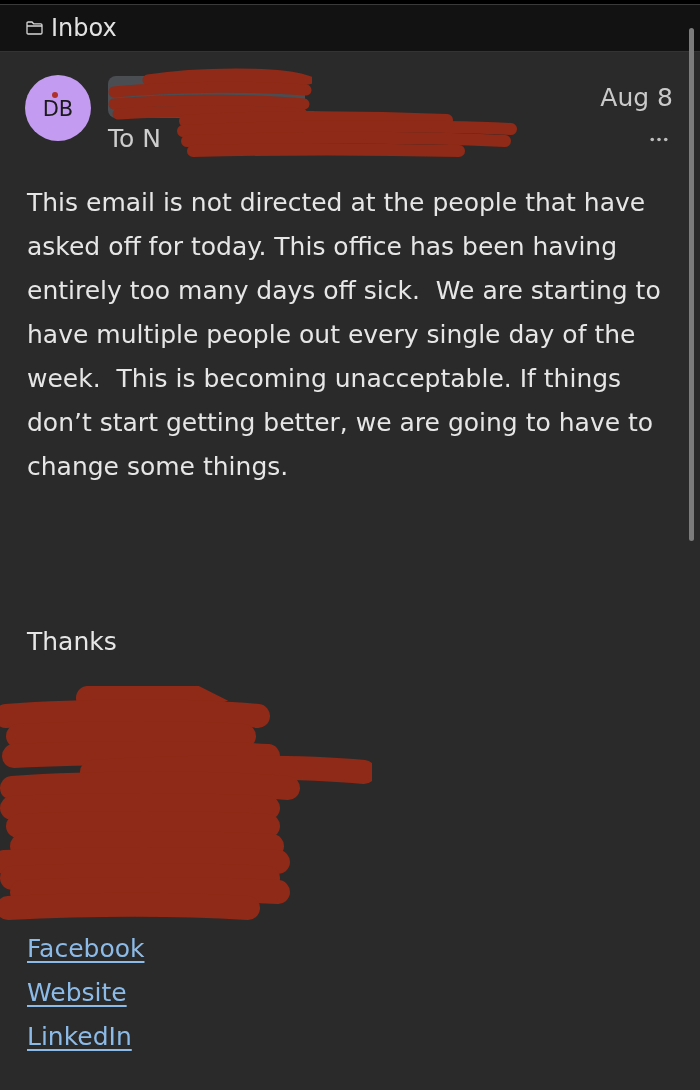 This screenshot has width=700, height=1090. I want to click on dot-icon, so click(55, 95).